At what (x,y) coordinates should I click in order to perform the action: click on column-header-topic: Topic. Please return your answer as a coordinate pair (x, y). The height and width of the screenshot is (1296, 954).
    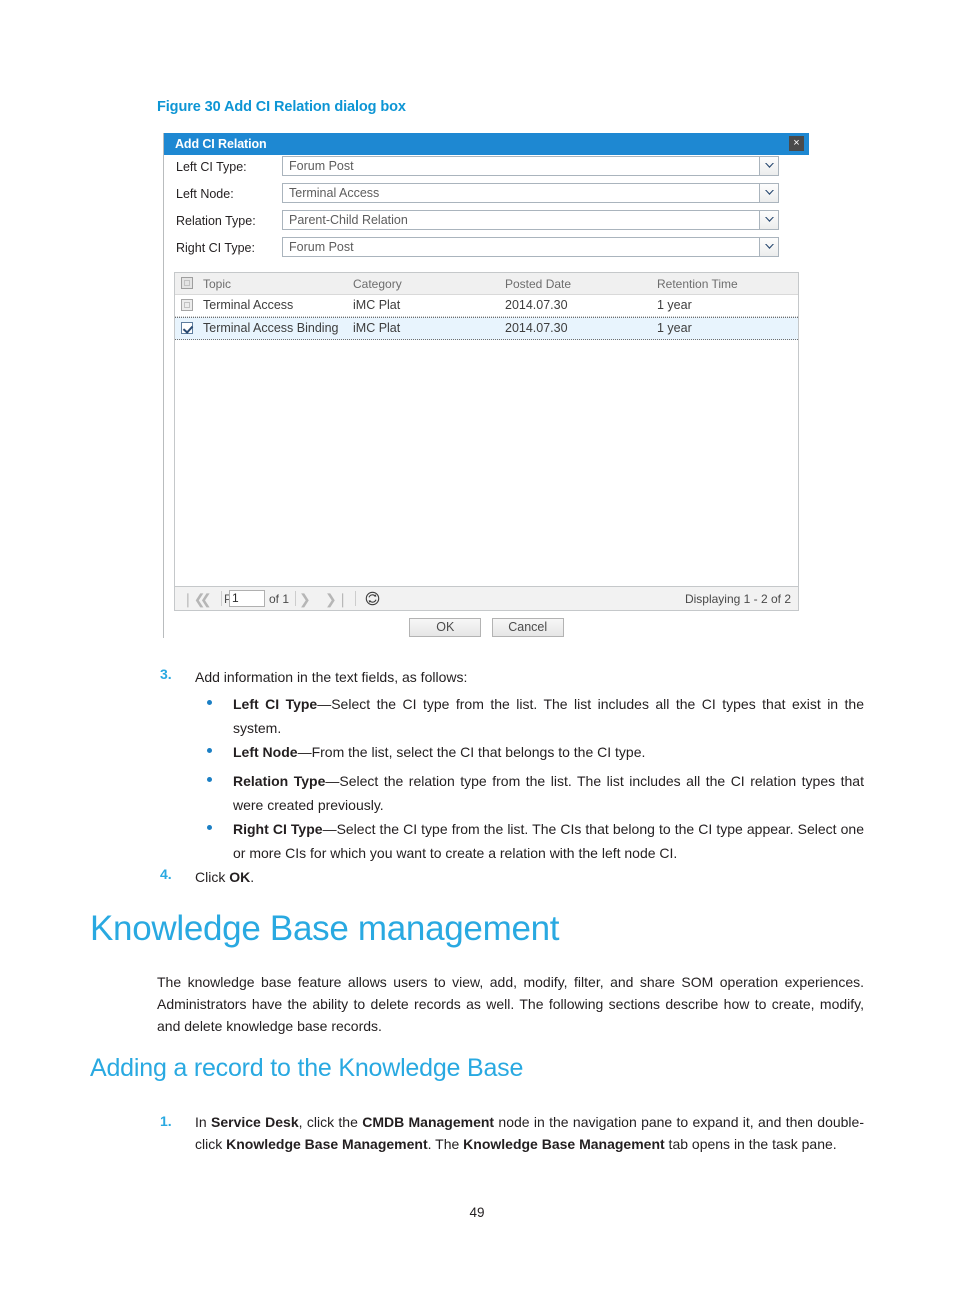
    Looking at the image, I should click on (217, 284).